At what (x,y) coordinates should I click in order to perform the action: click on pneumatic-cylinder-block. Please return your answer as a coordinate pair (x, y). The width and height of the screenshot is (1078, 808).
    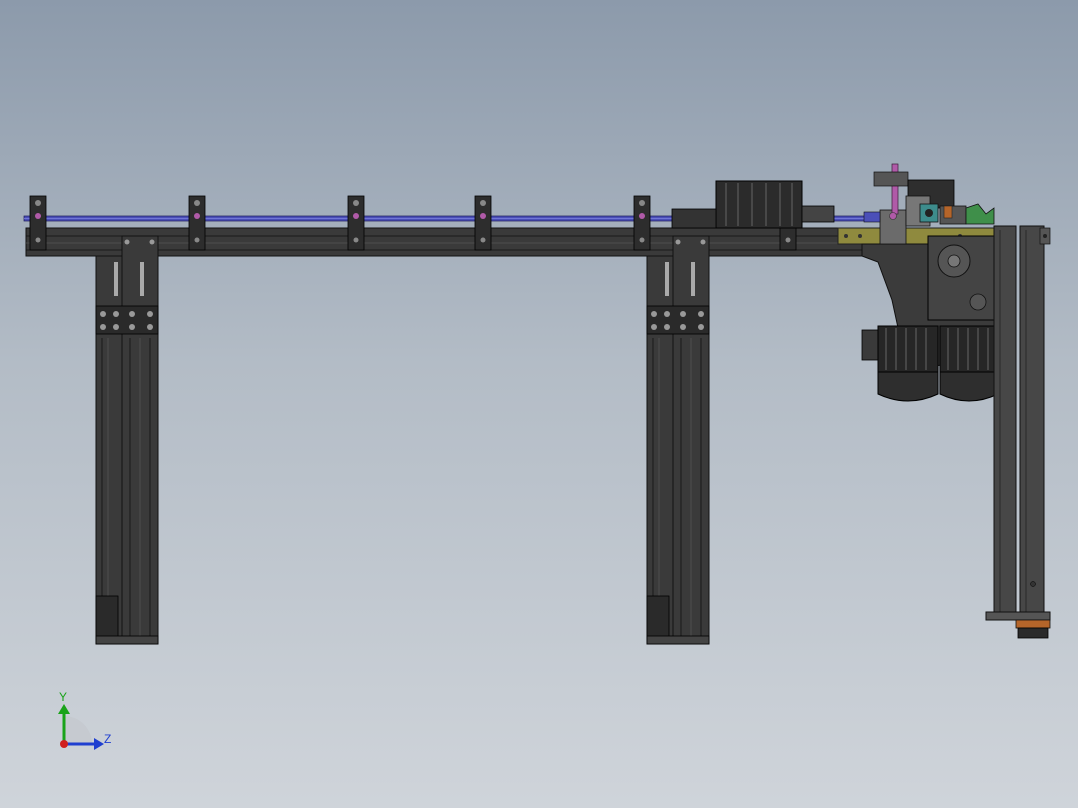
    Looking at the image, I should click on (753, 204).